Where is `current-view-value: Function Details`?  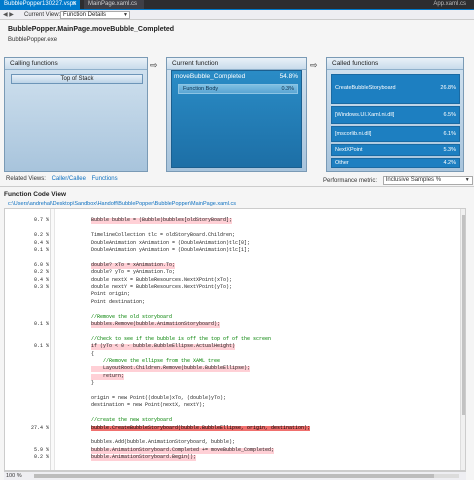 current-view-value: Function Details is located at coordinates (85, 15).